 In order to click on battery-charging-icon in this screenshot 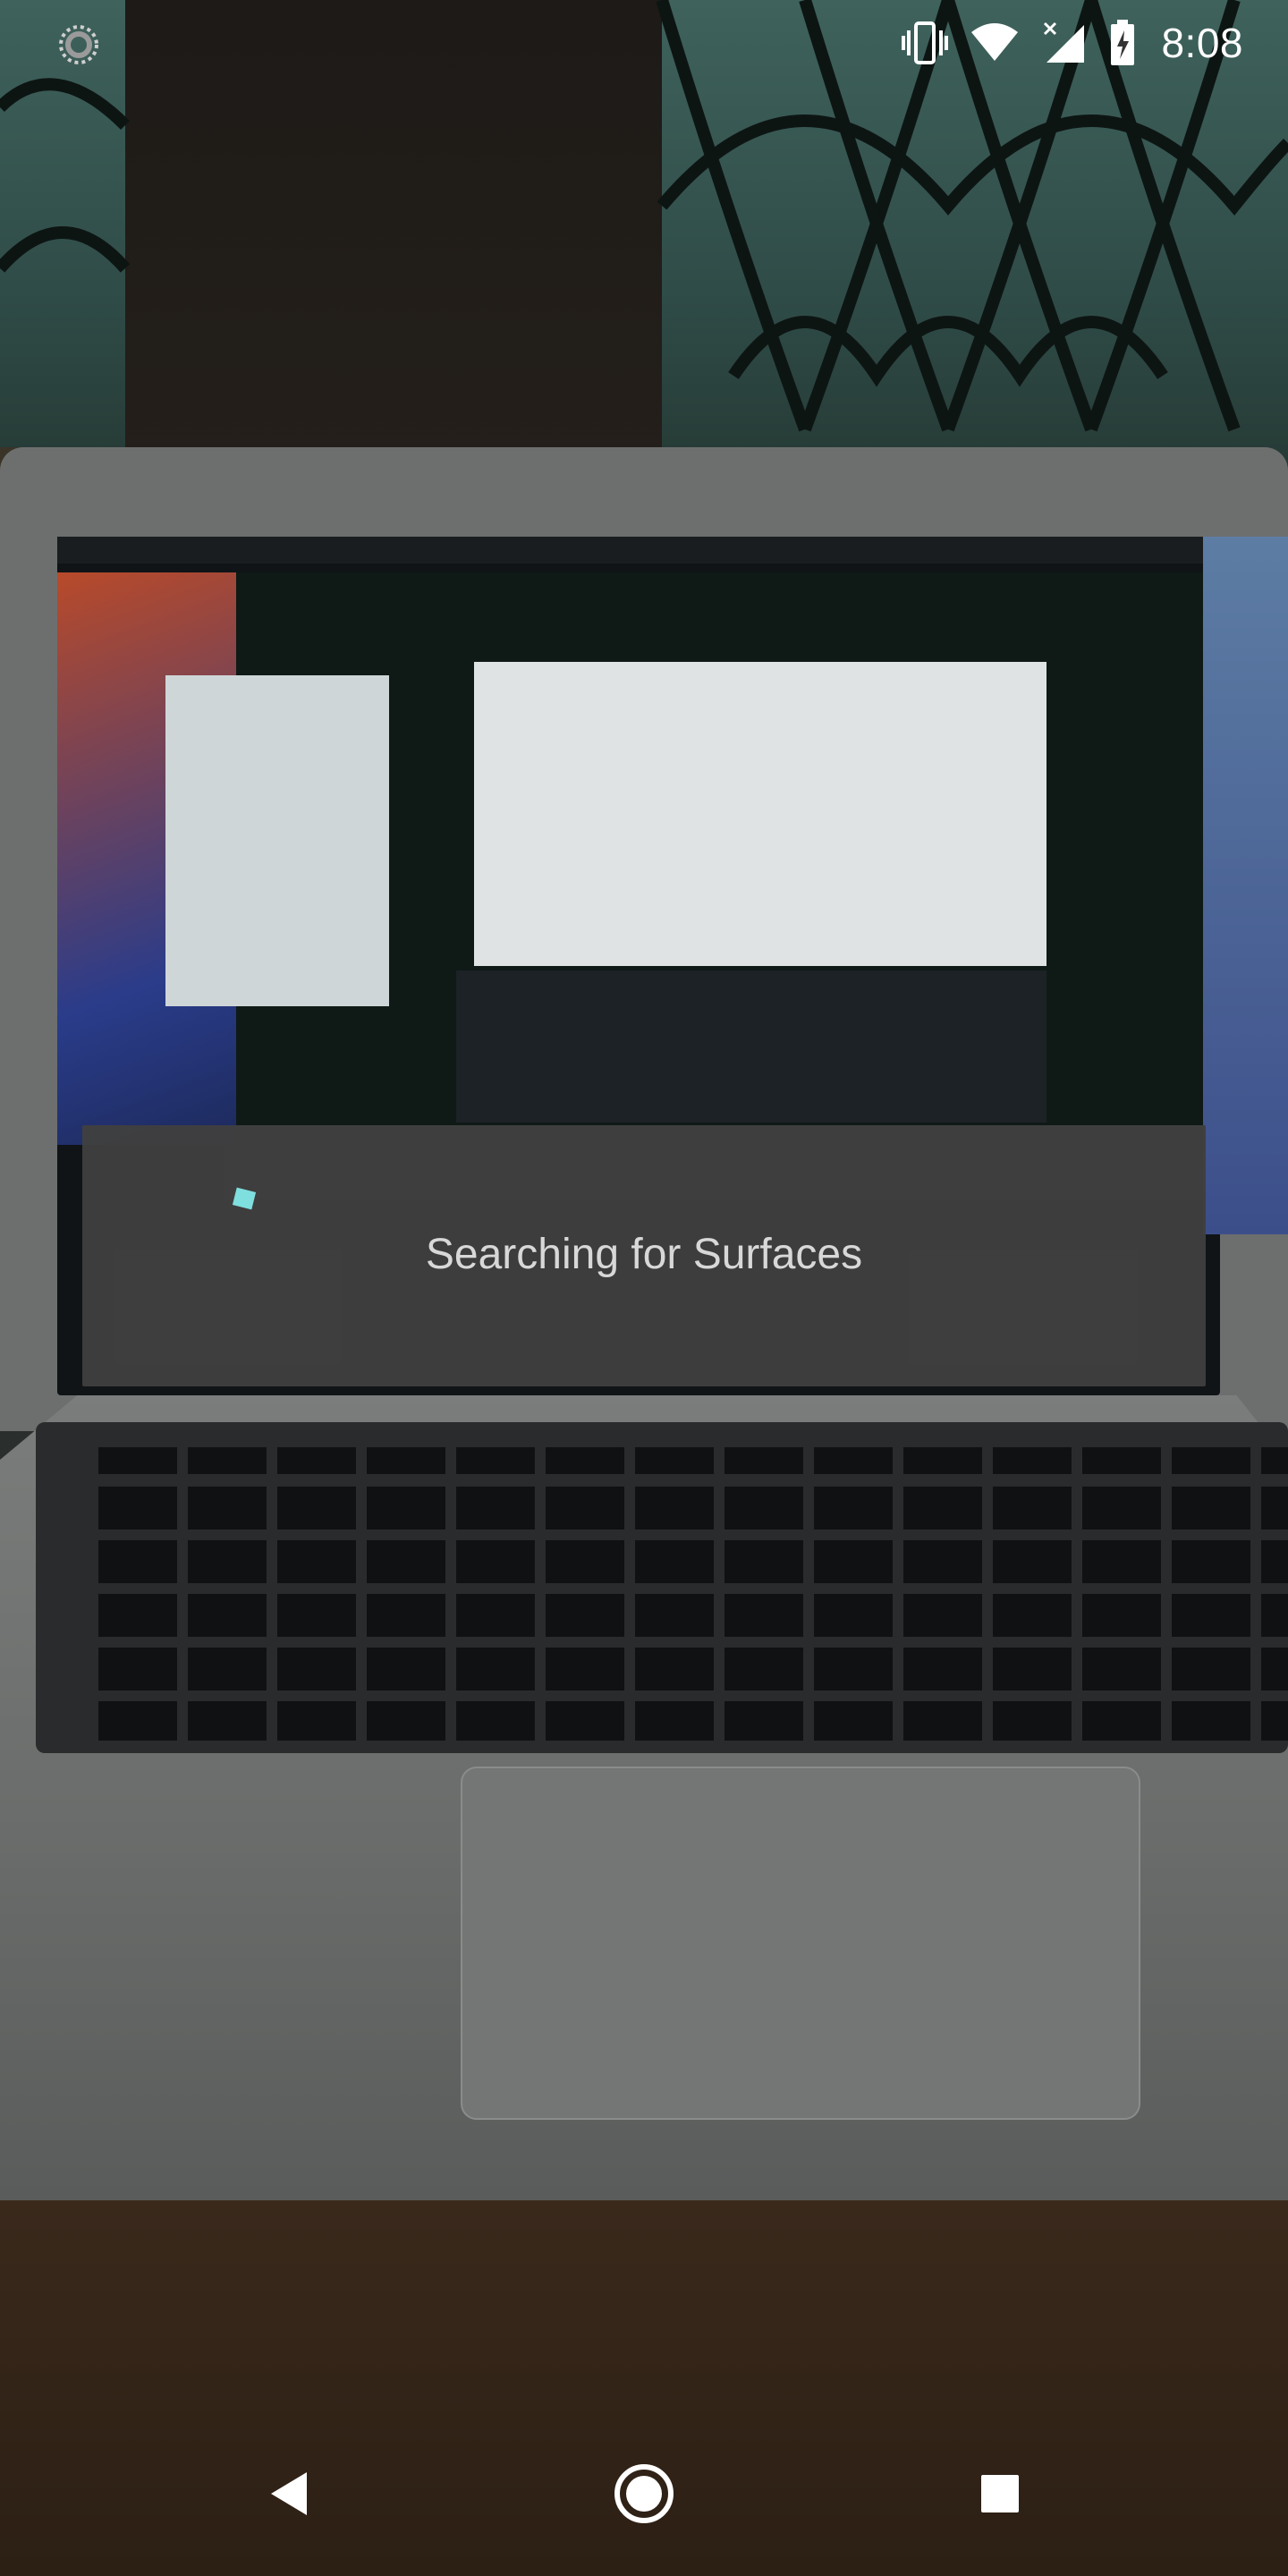, I will do `click(1122, 43)`.